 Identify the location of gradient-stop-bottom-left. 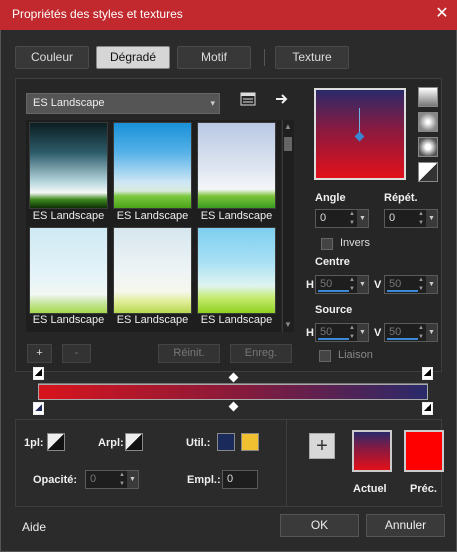
(38, 408).